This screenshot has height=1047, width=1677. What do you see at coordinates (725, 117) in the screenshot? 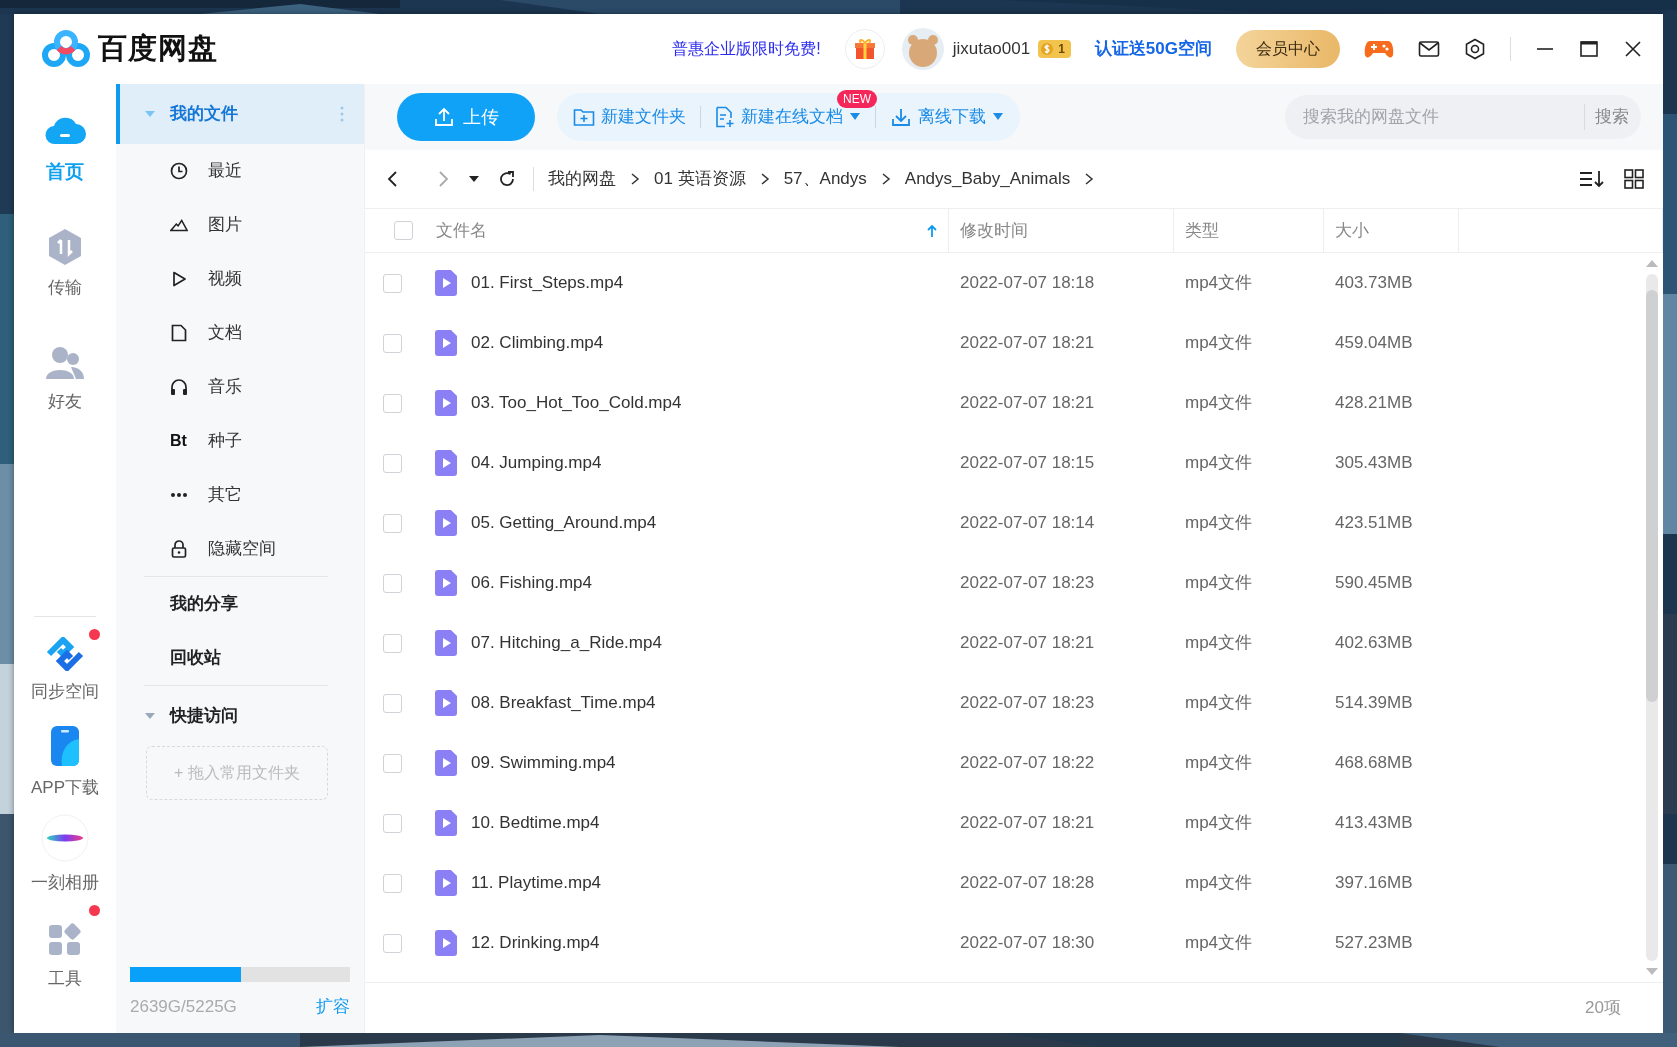
I see `document-plus-icon` at bounding box center [725, 117].